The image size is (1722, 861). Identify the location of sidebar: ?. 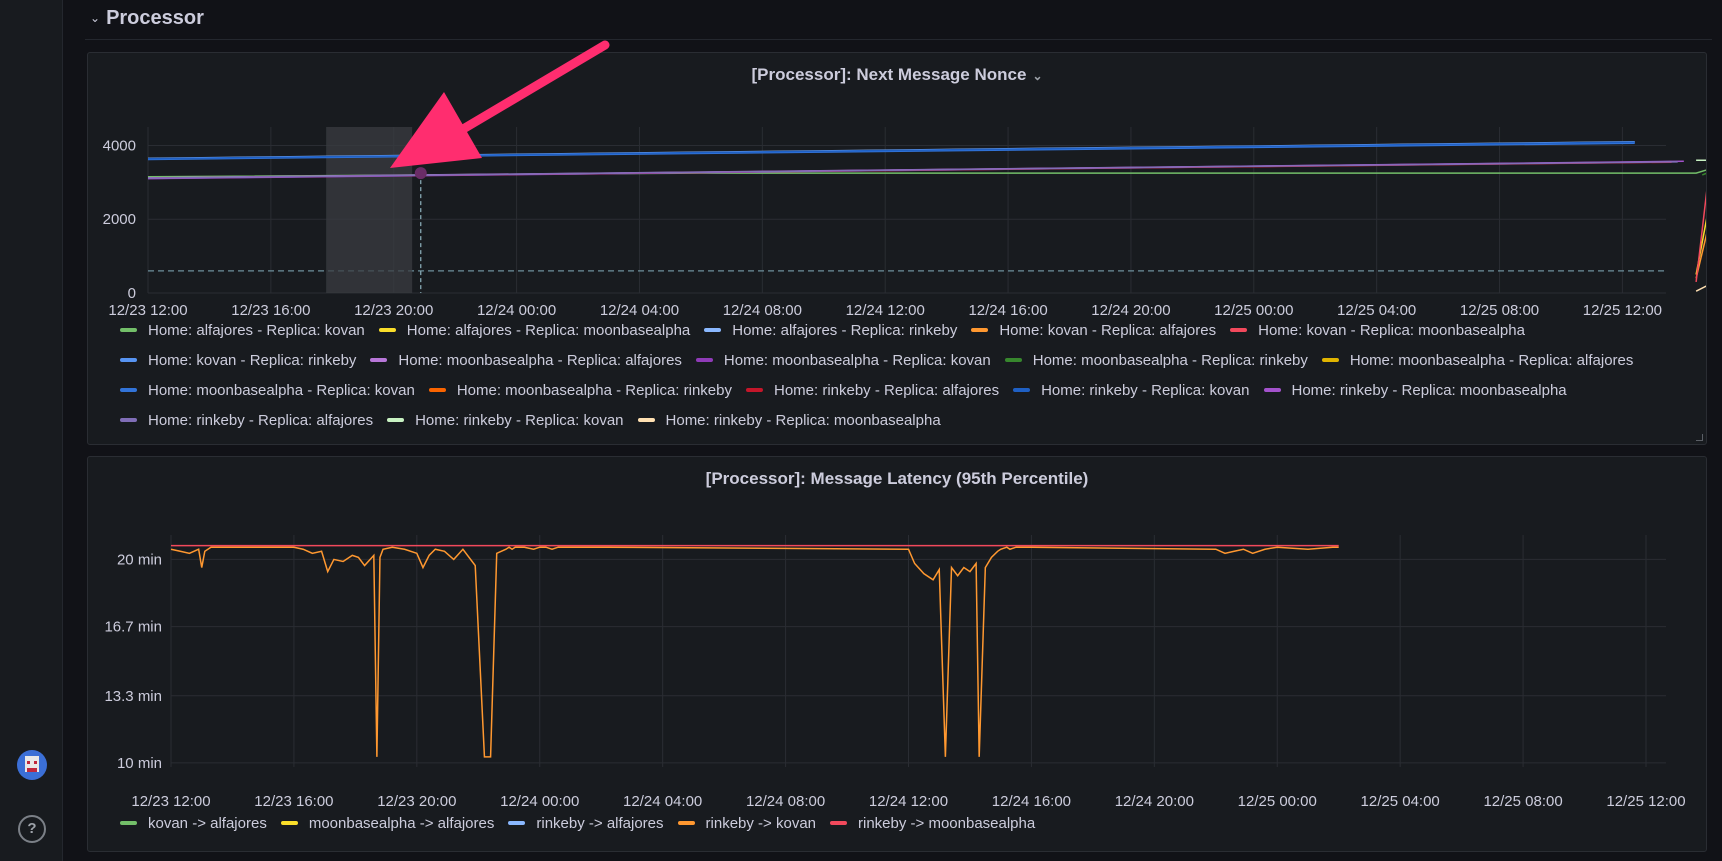
(31, 430).